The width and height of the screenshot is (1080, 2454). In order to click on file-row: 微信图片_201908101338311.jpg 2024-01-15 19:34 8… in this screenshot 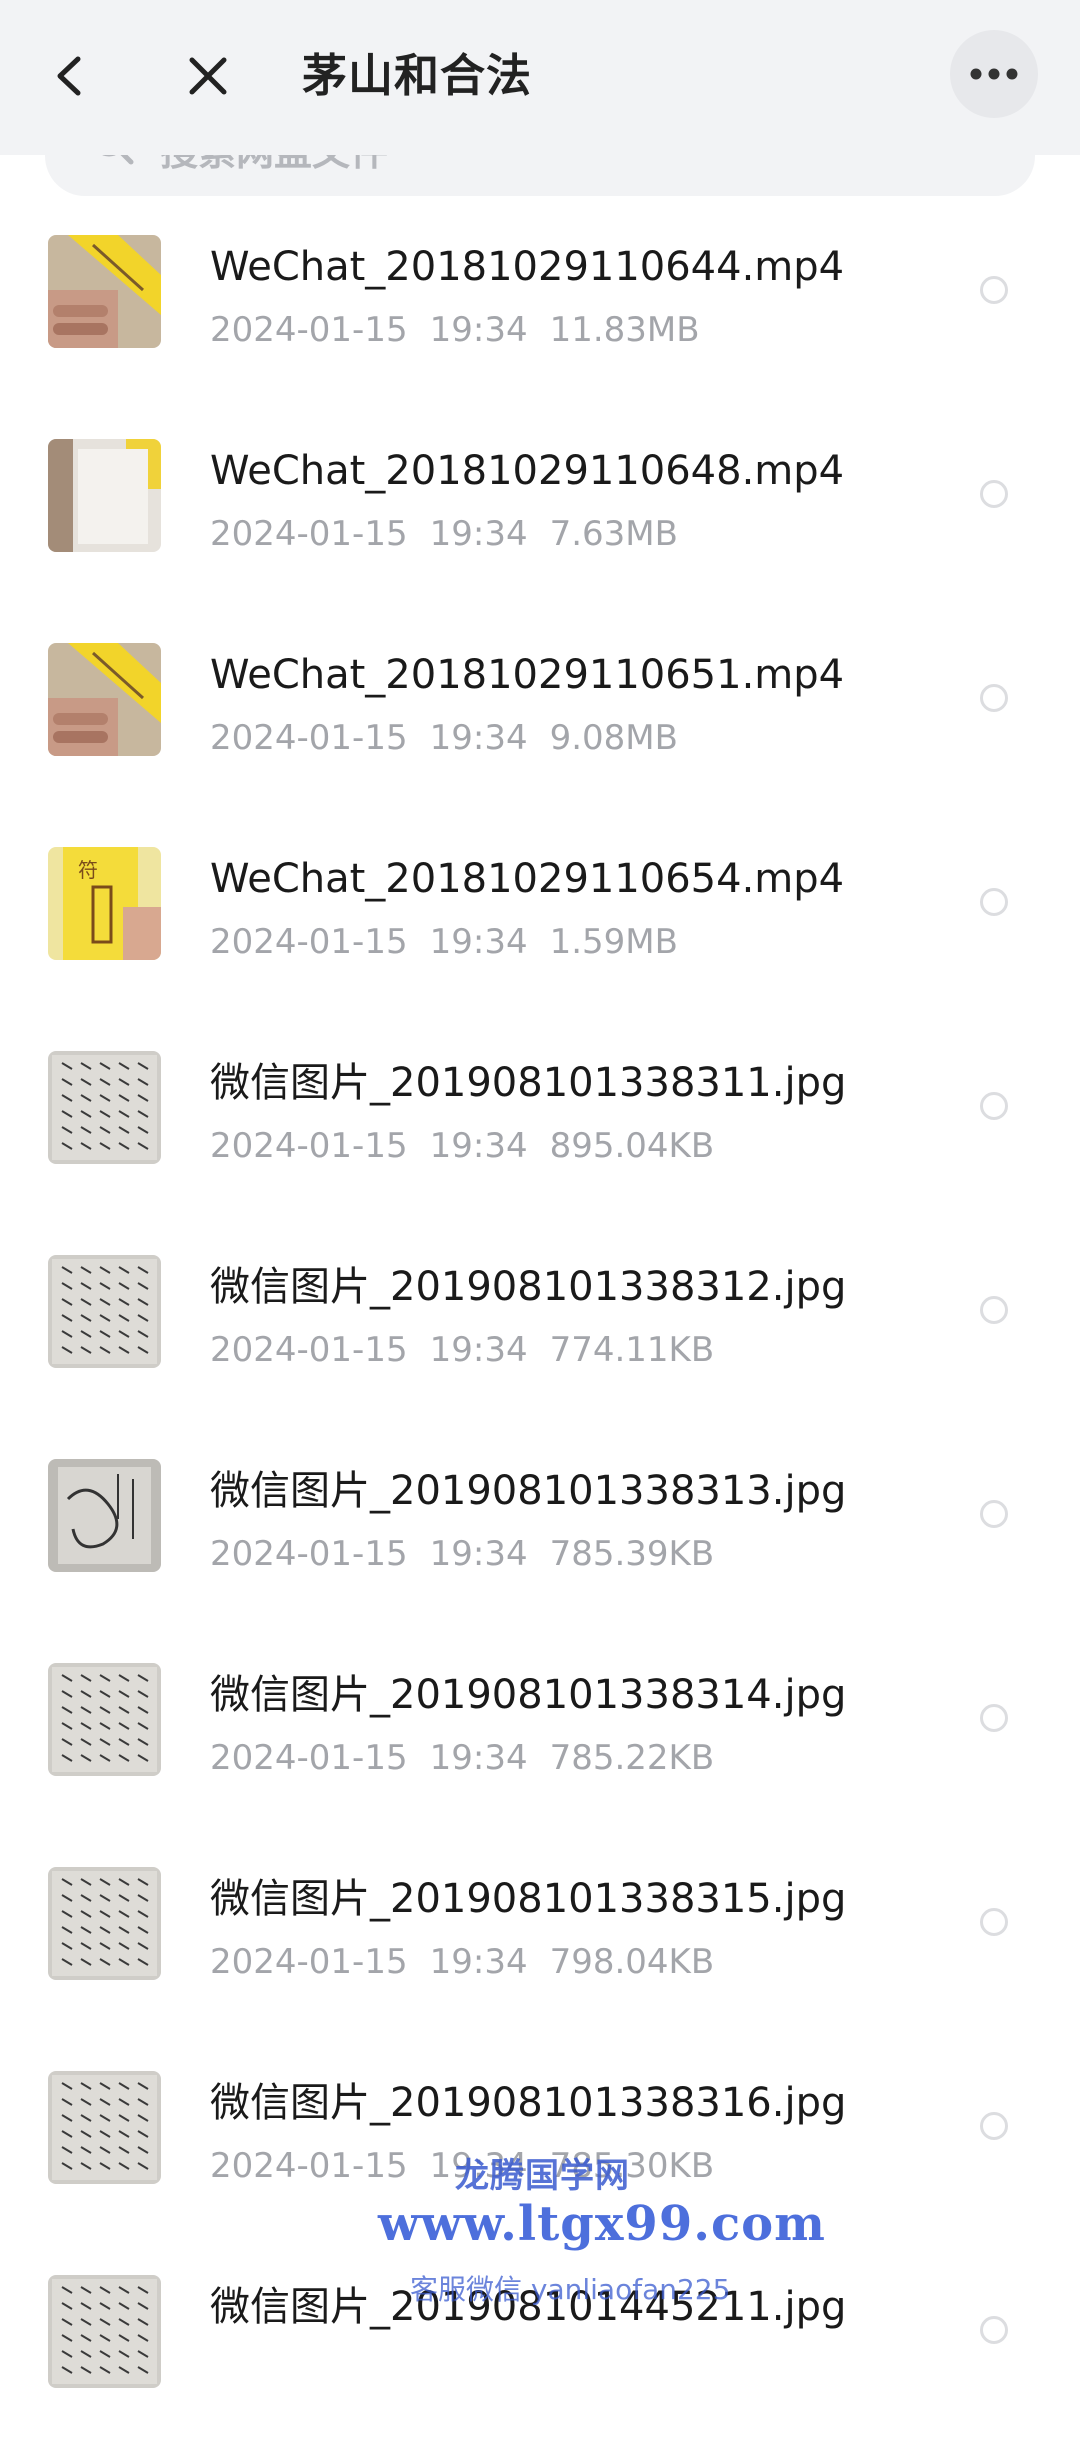, I will do `click(540, 1128)`.